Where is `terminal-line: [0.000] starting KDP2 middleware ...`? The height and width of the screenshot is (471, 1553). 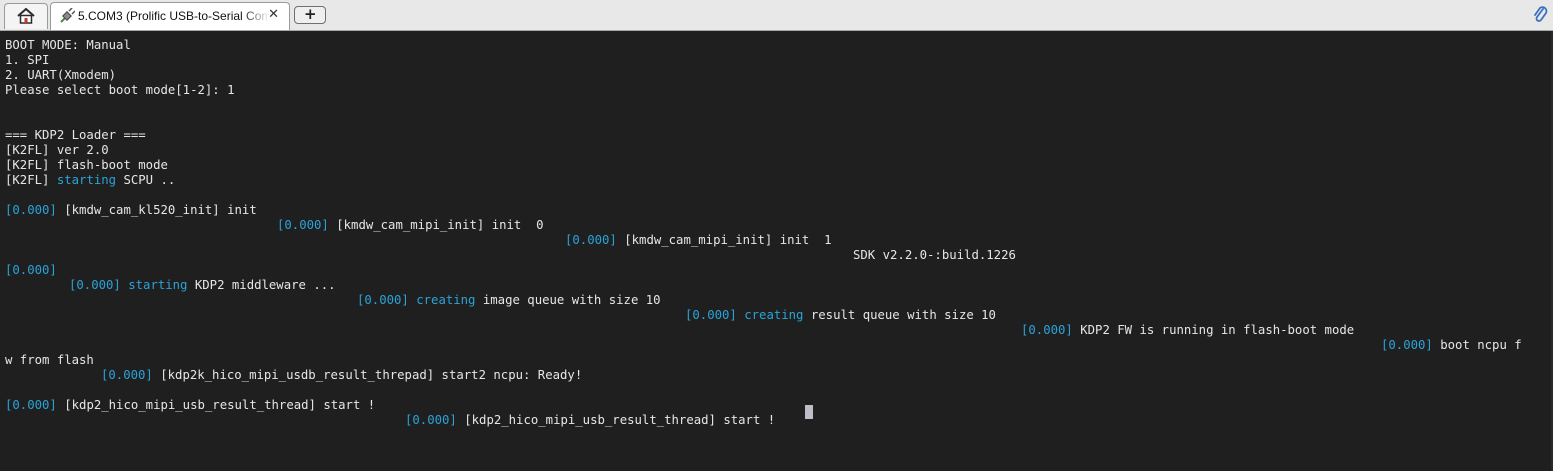
terminal-line: [0.000] starting KDP2 middleware ... is located at coordinates (202, 285).